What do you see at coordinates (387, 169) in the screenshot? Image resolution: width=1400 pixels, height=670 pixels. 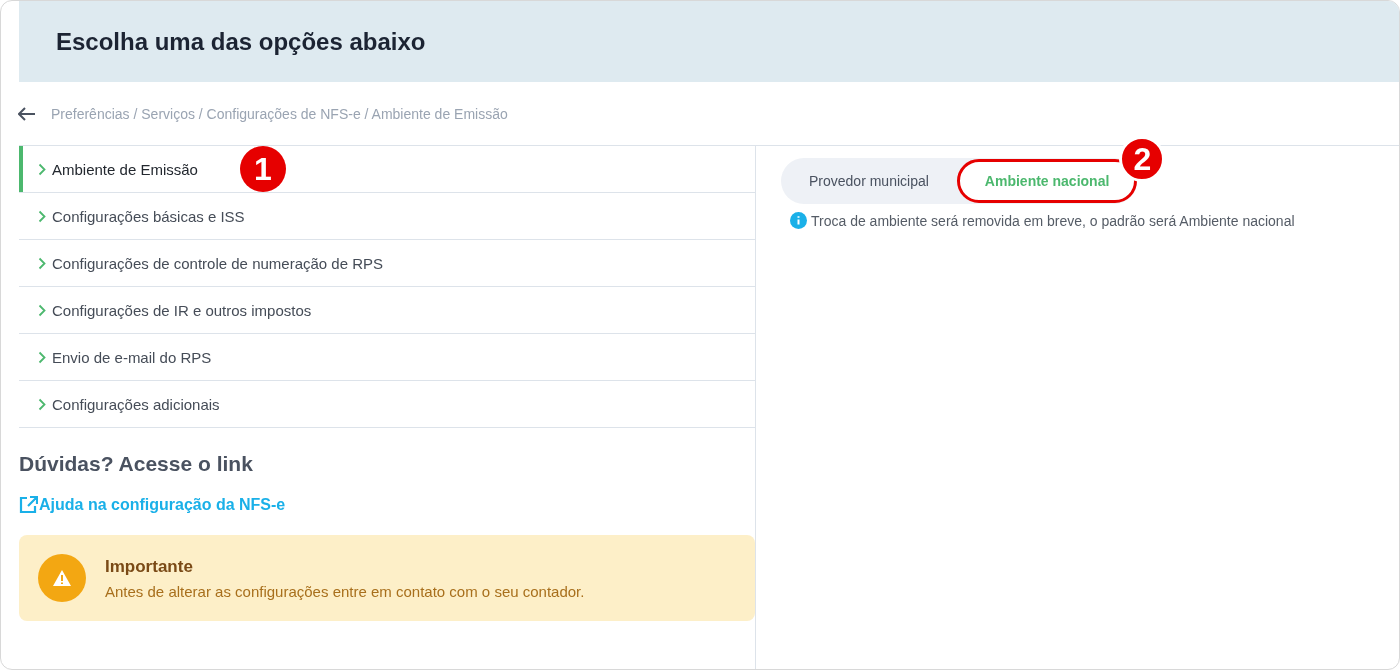 I see `accordion-item: Ambiente de Emissão 1` at bounding box center [387, 169].